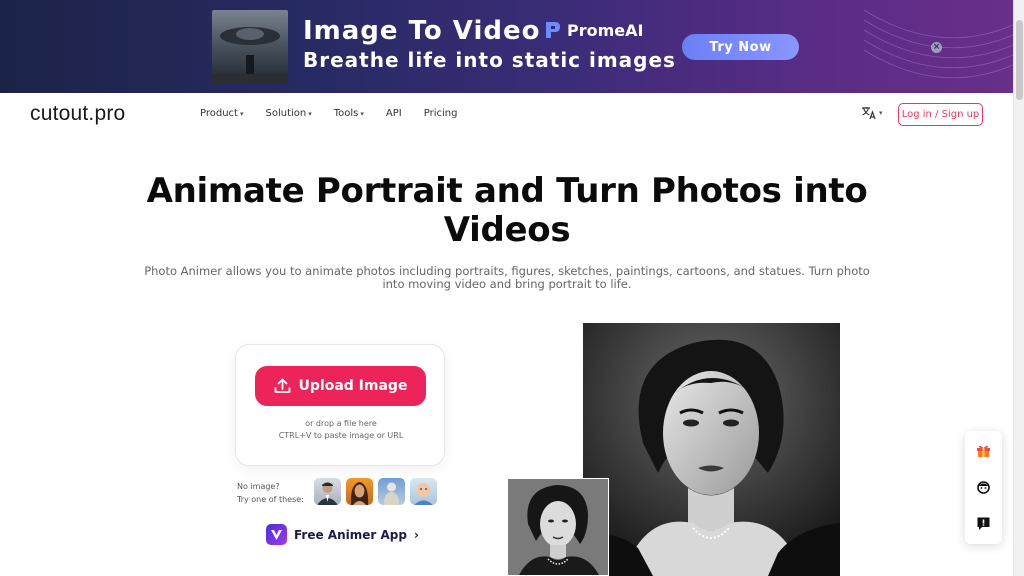 This screenshot has height=576, width=1024. I want to click on nav-item-label: Pricing, so click(440, 113).